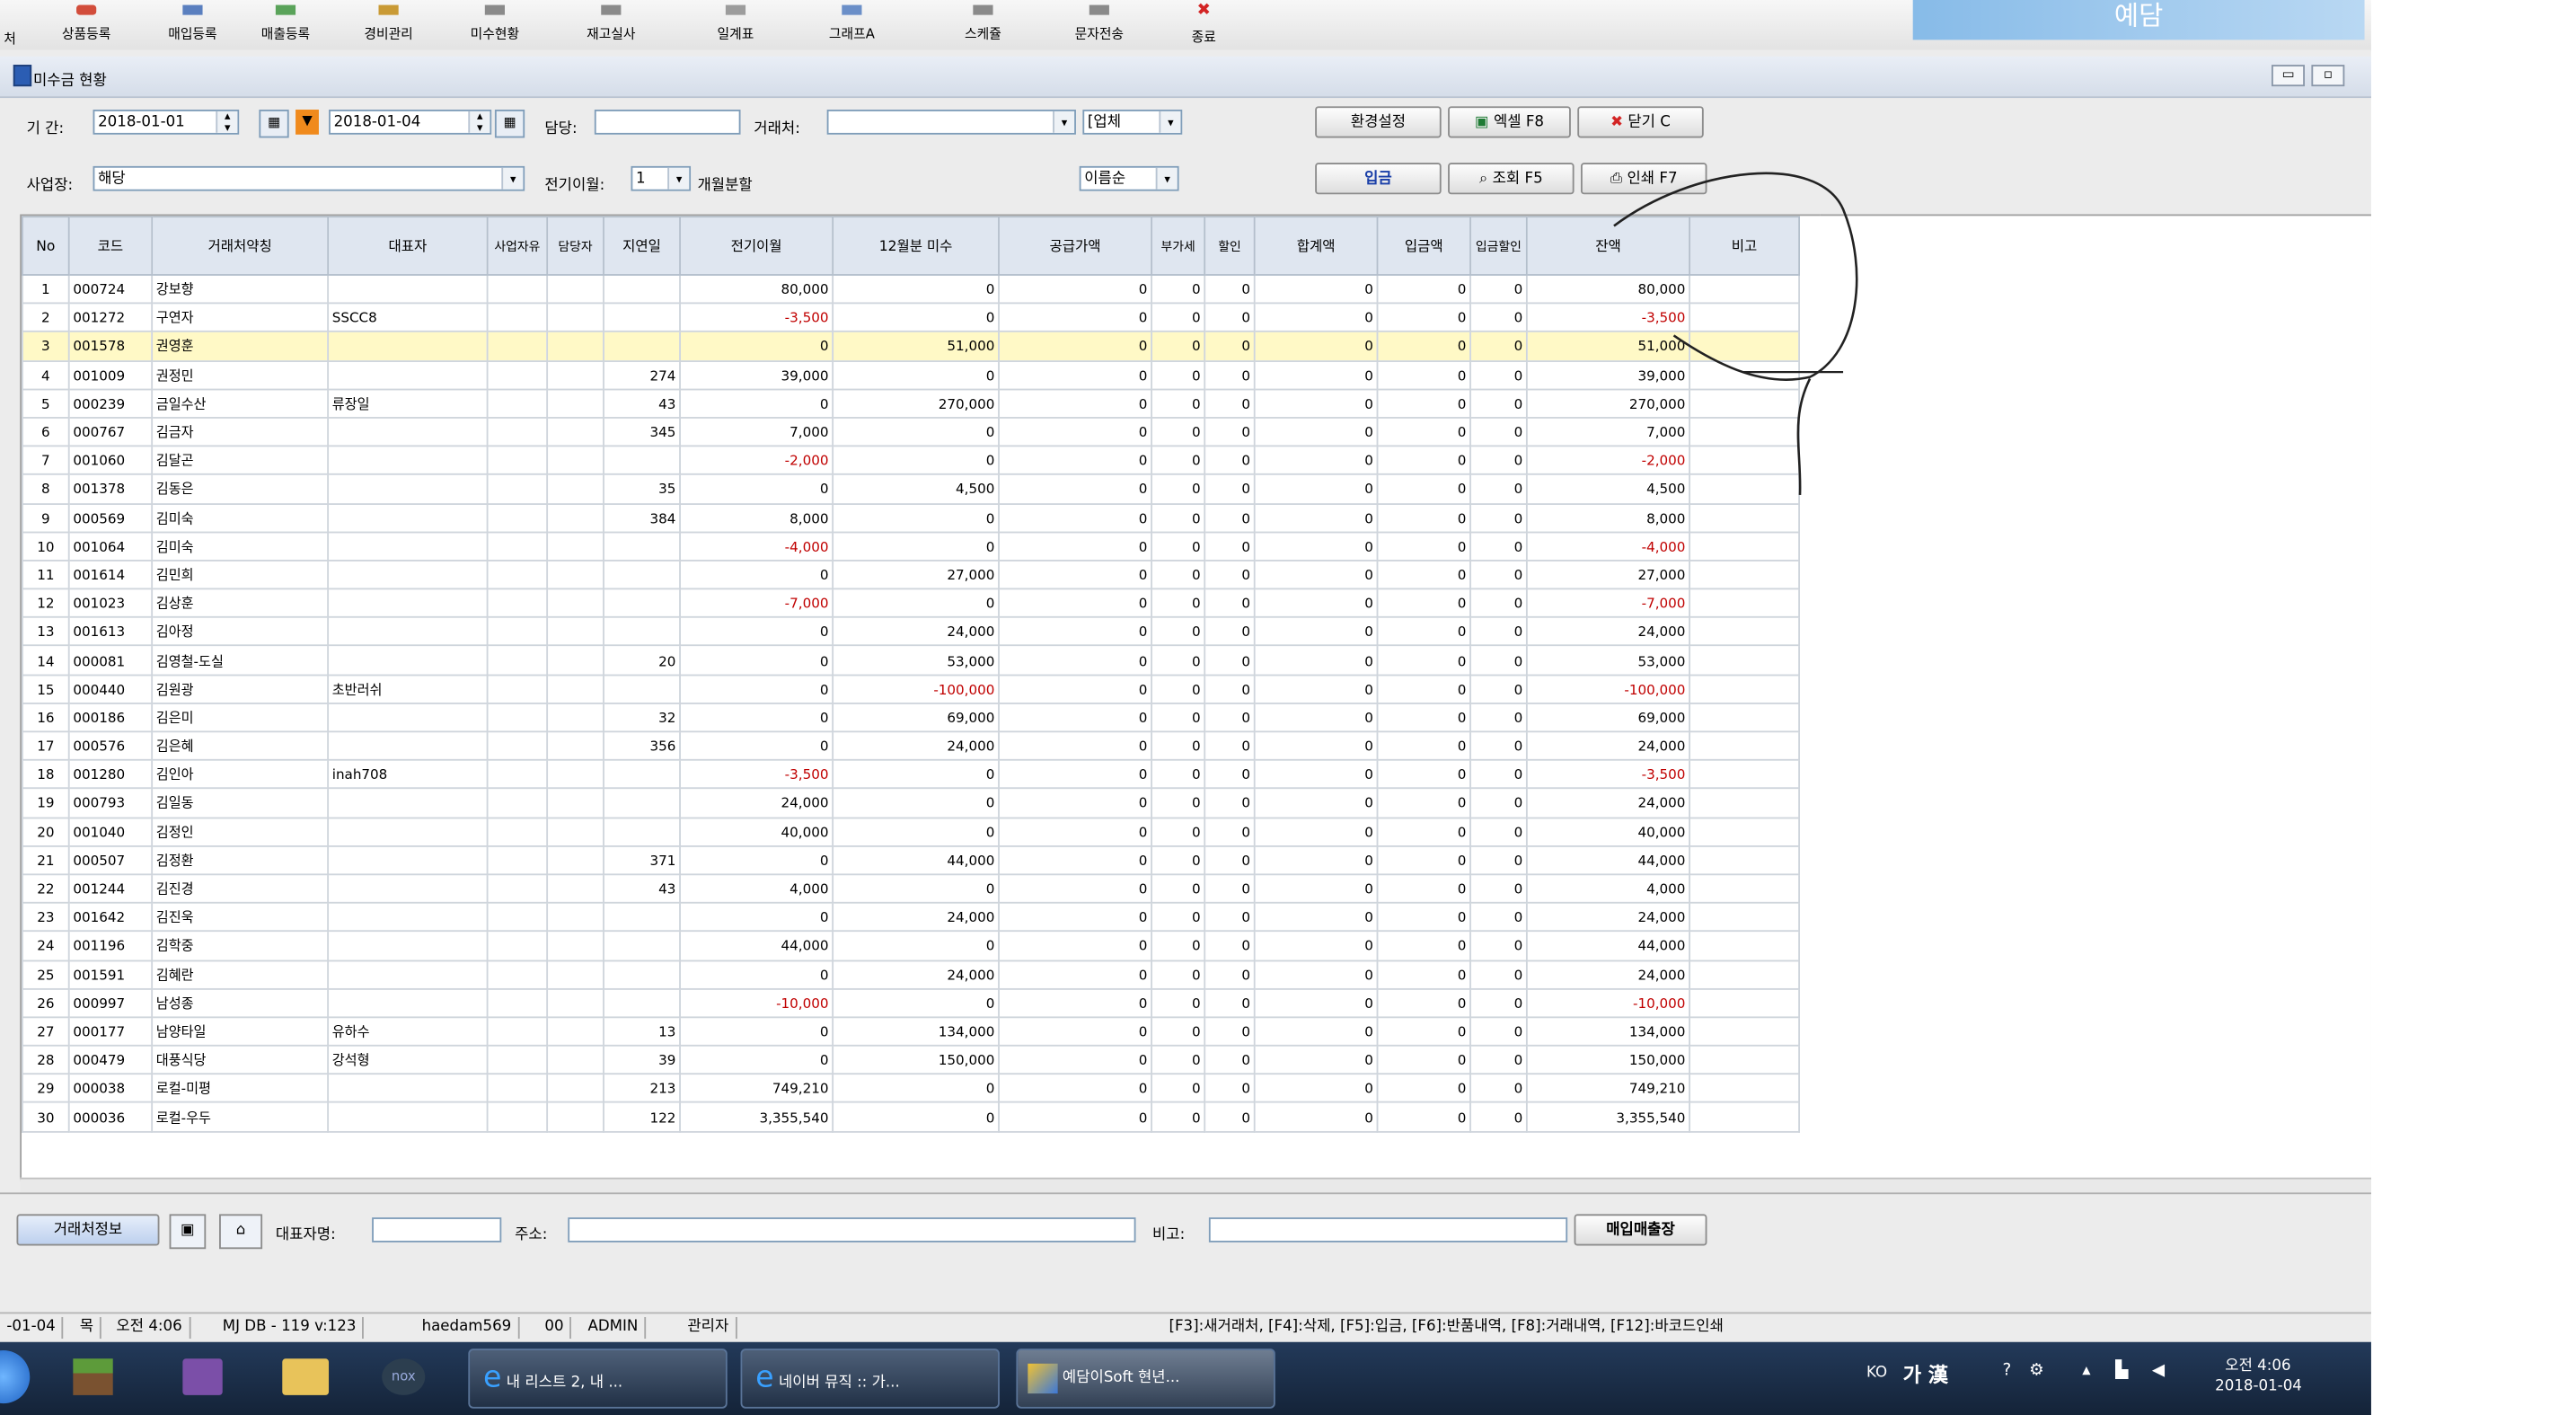  I want to click on rep-field, so click(437, 1230).